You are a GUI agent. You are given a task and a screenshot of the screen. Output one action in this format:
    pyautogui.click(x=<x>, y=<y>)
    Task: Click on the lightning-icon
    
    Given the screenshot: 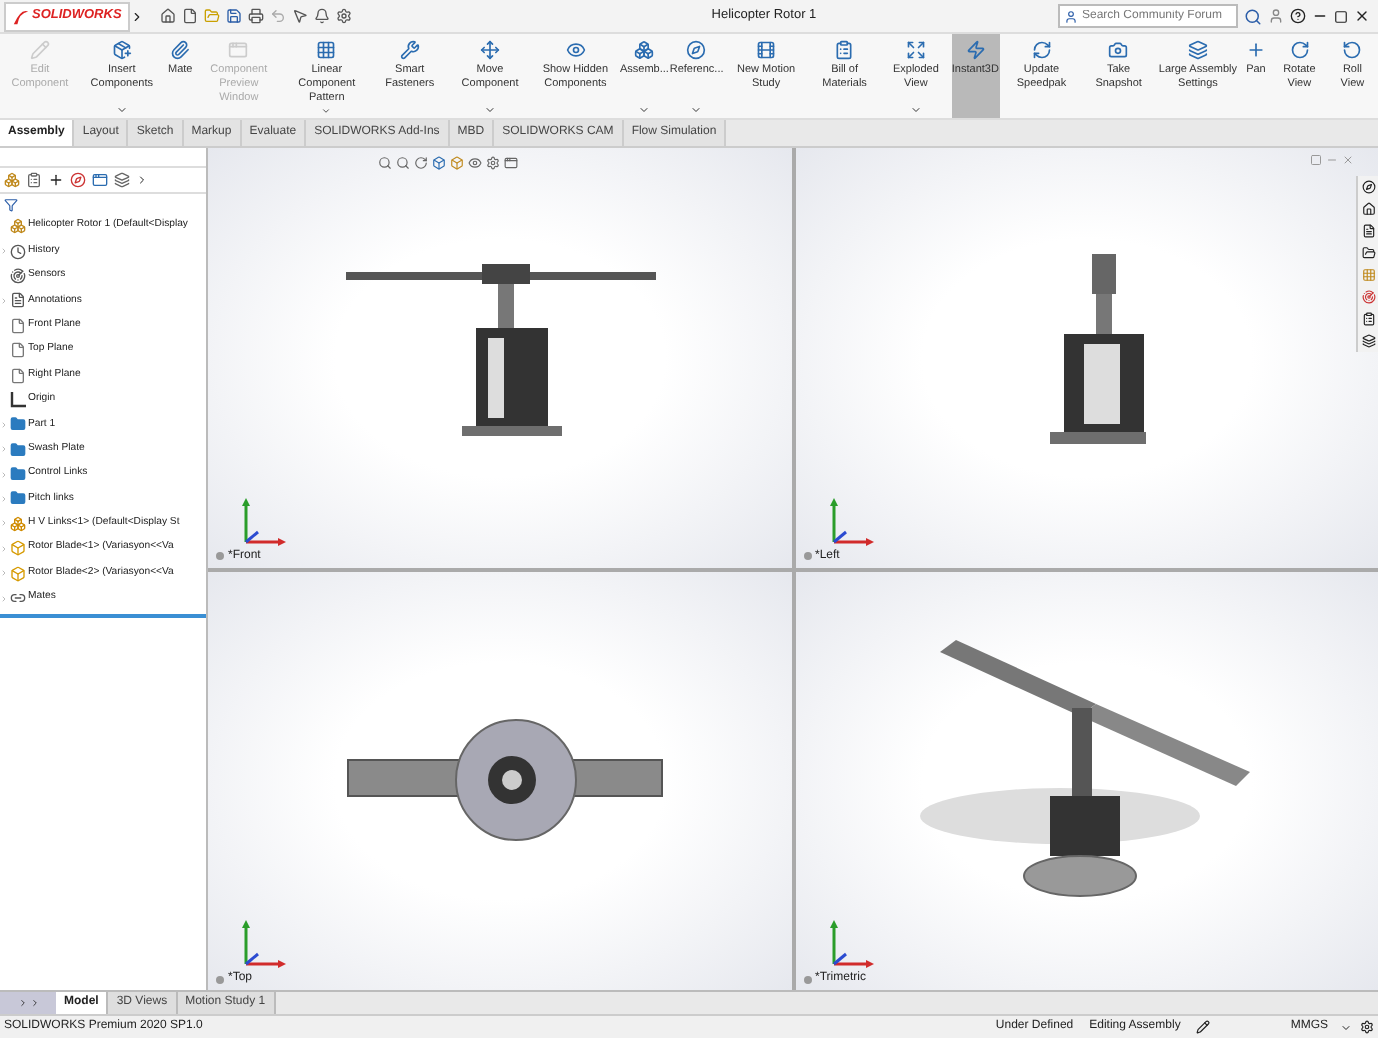 What is the action you would take?
    pyautogui.click(x=975, y=50)
    